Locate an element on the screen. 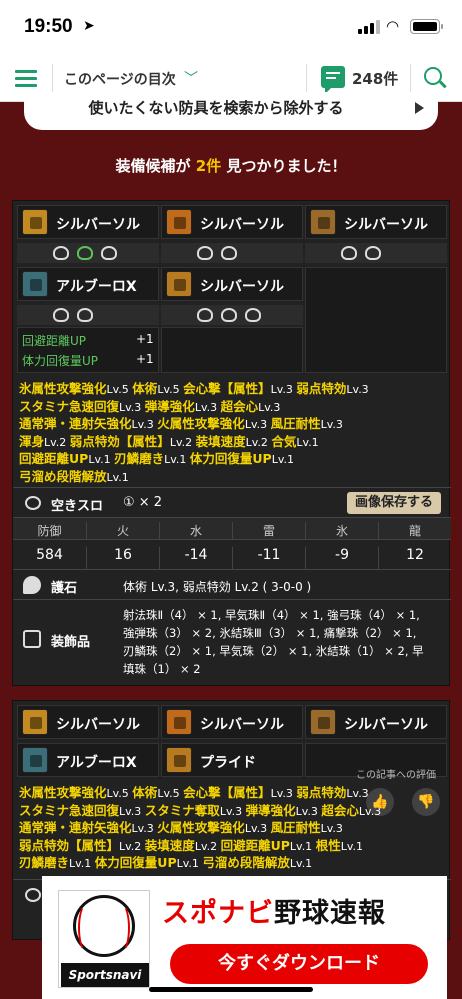 The height and width of the screenshot is (999, 462). decoration-icon is located at coordinates (32, 639).